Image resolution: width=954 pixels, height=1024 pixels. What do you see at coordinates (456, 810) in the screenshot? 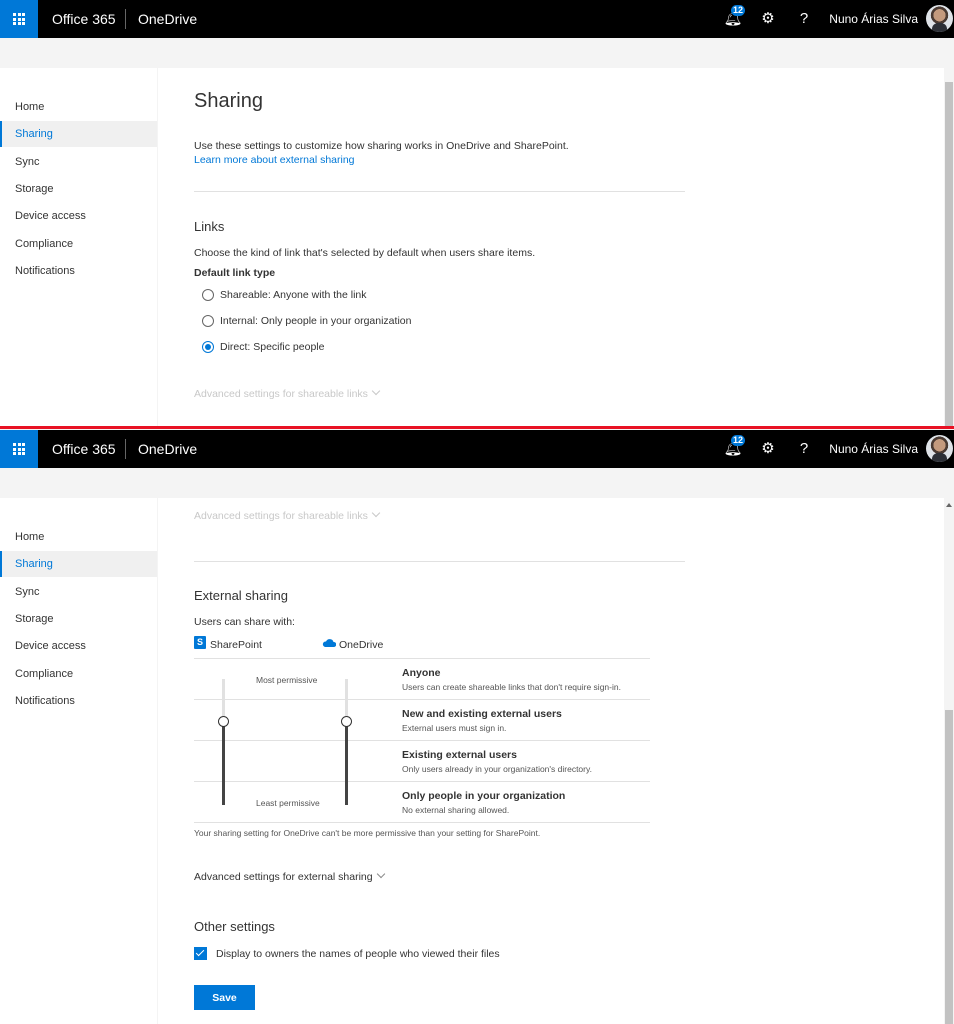
I see `level-internal-desc: No external sharing allowed.` at bounding box center [456, 810].